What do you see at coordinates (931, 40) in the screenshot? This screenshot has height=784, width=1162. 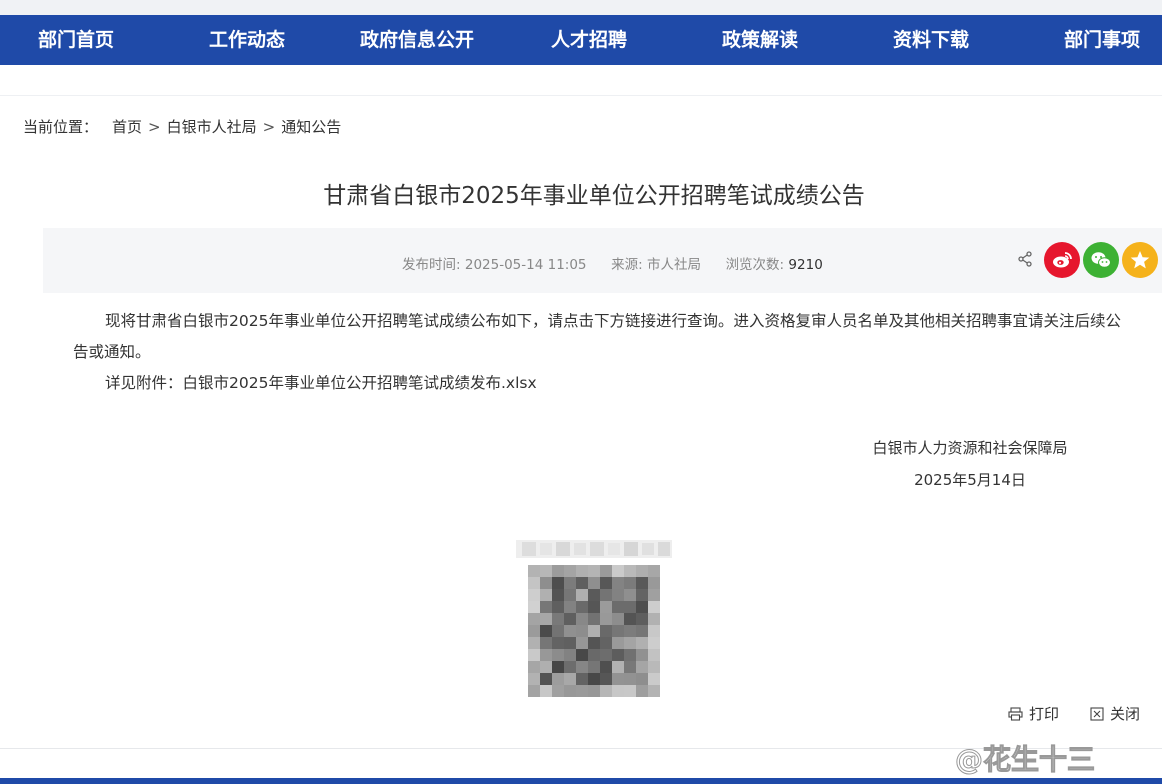 I see `nav-item-downloads: 资料下载` at bounding box center [931, 40].